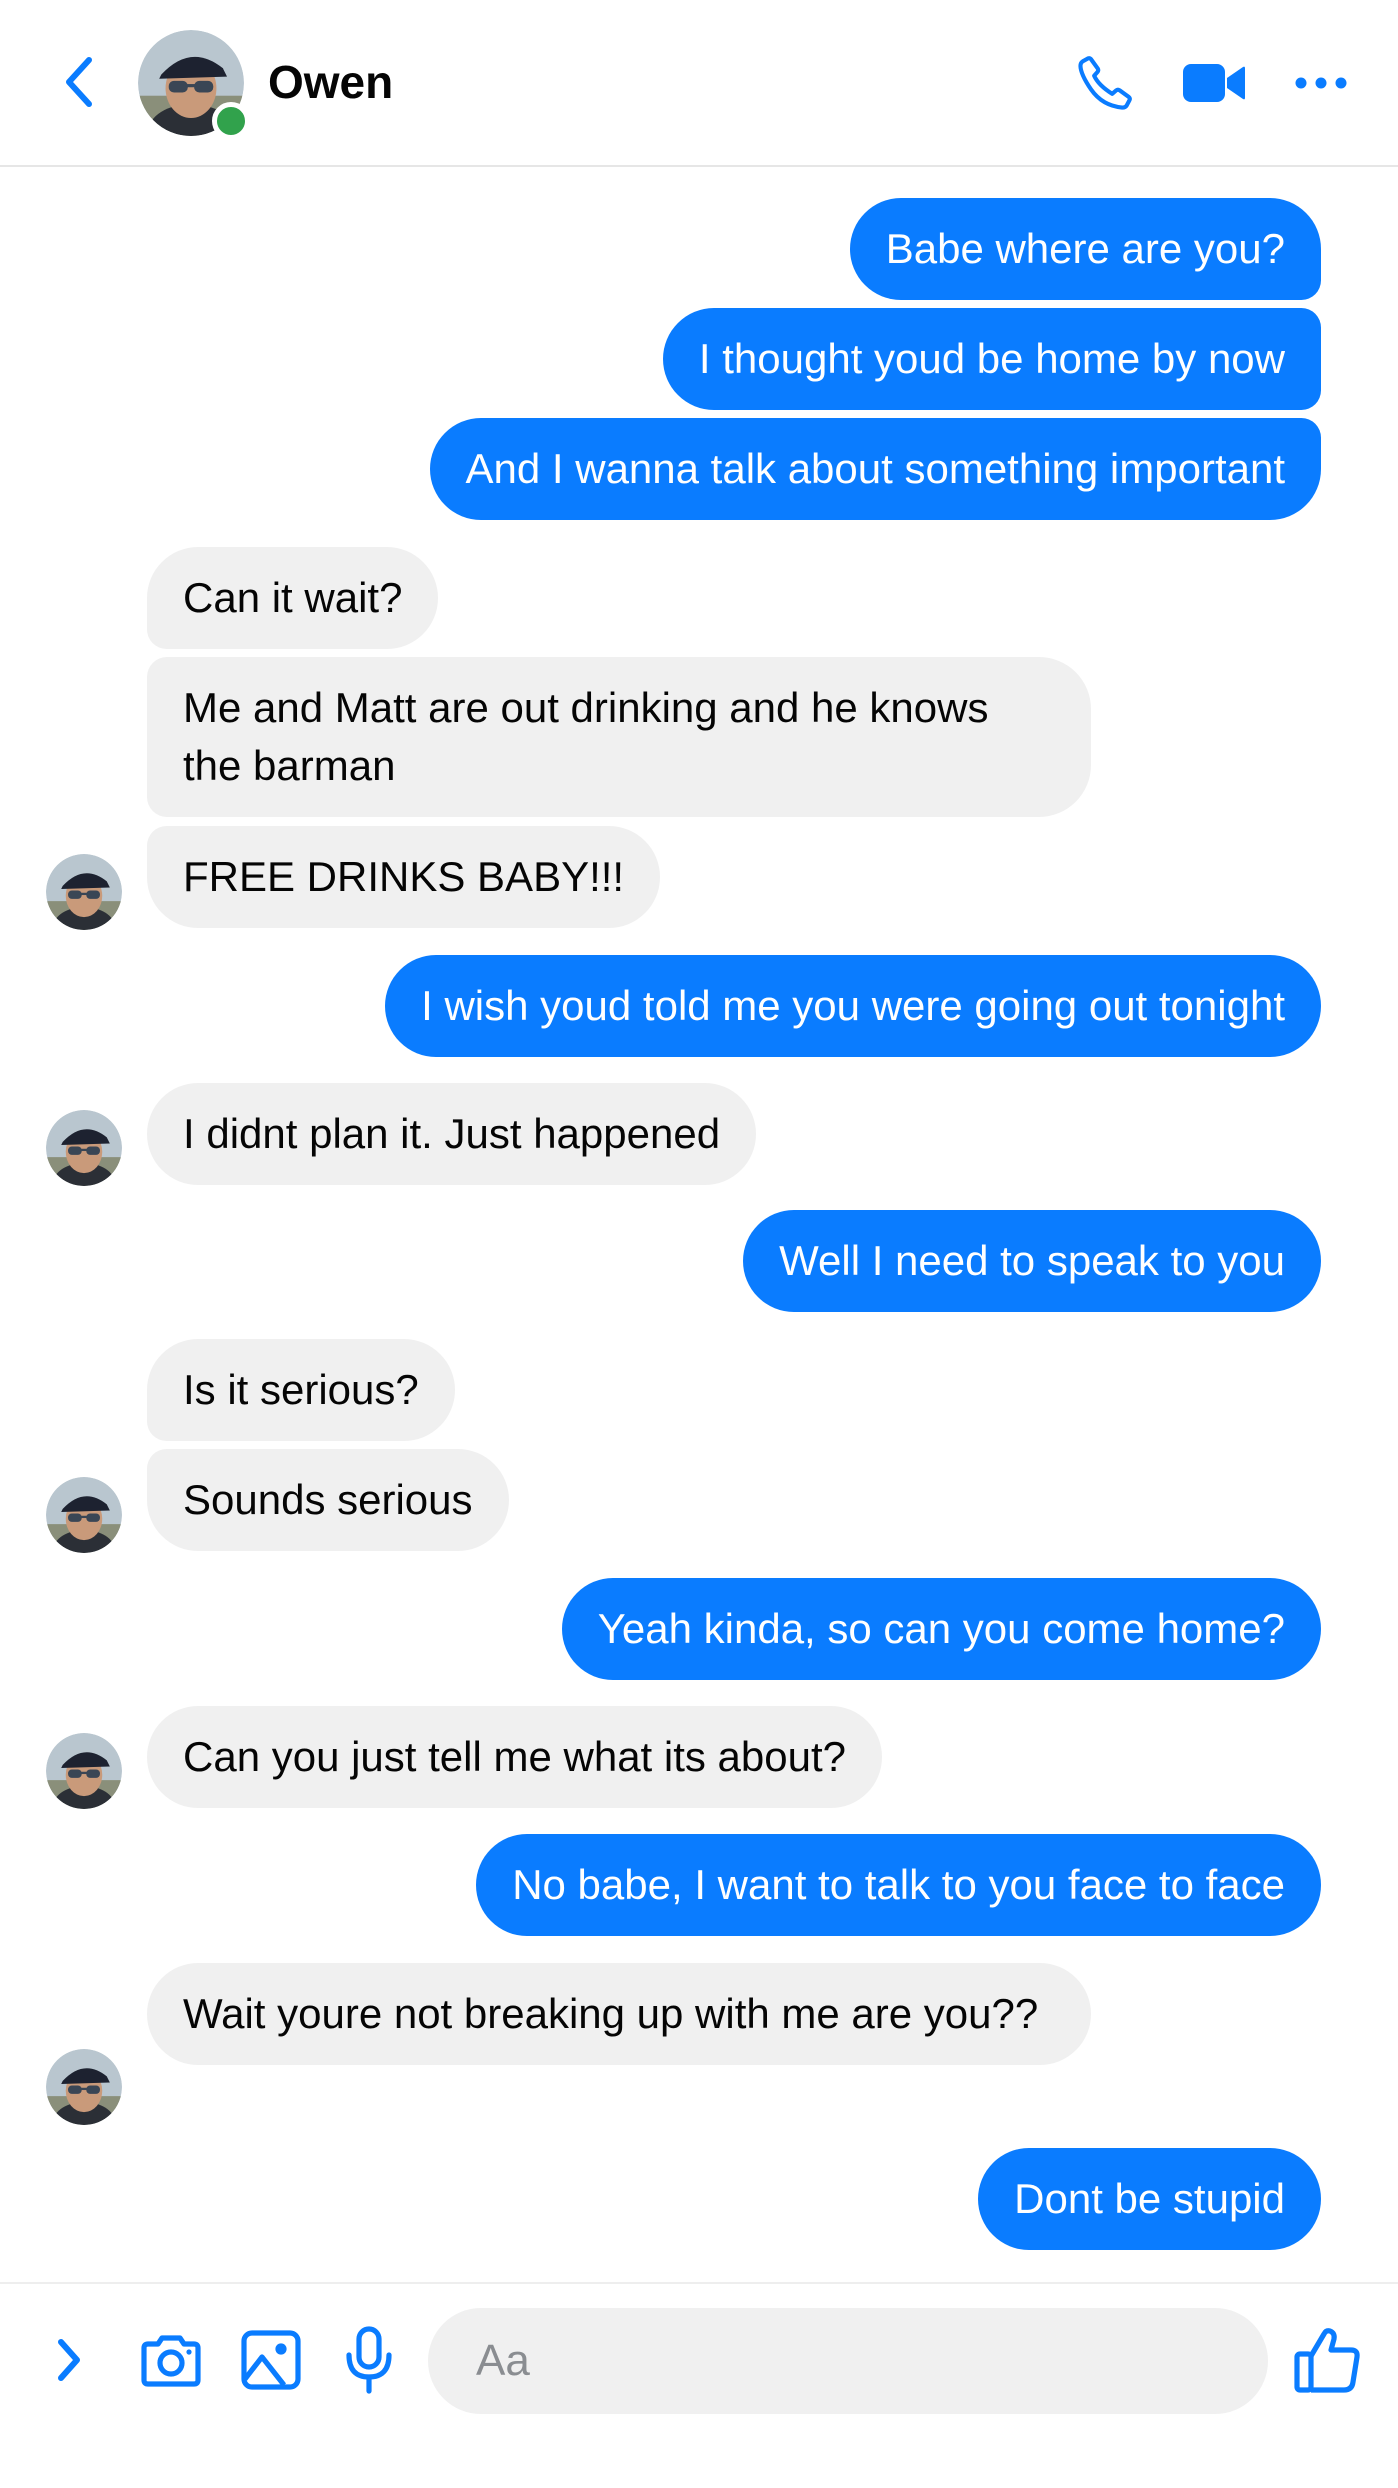 This screenshot has width=1398, height=2488. Describe the element at coordinates (991, 359) in the screenshot. I see `message-outgoing: I thought youd be home by now` at that location.